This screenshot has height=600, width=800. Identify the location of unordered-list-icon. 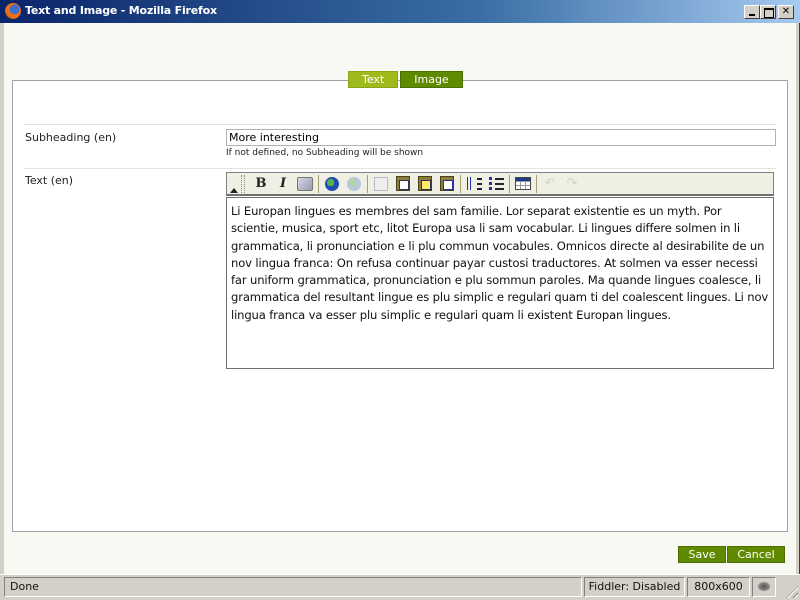
(496, 183).